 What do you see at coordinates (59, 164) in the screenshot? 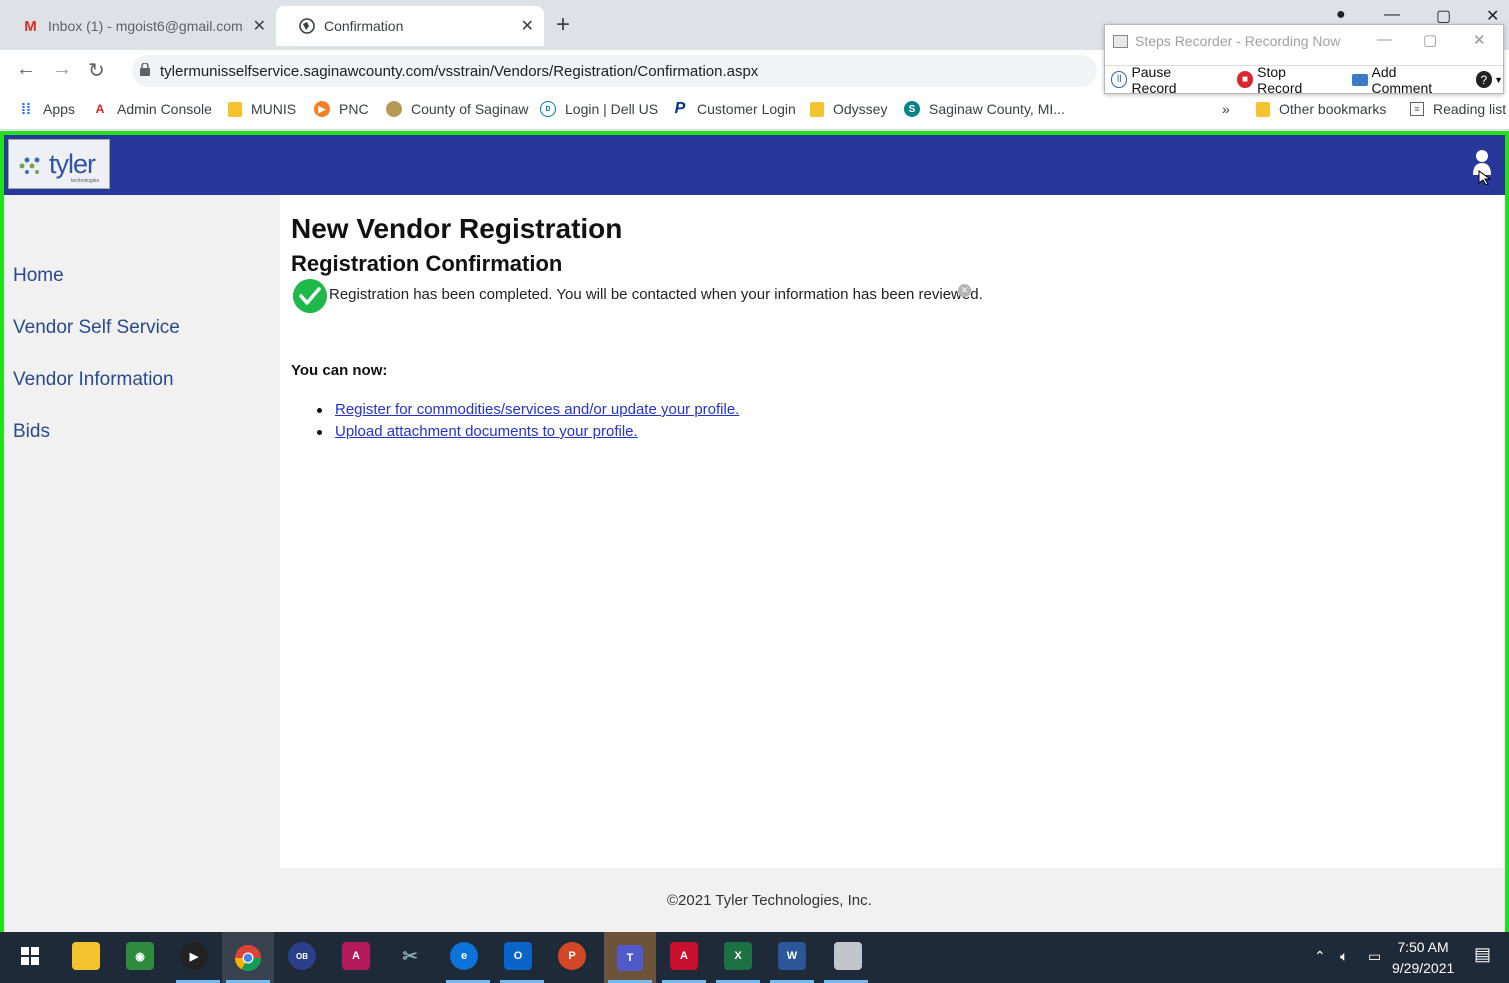
I see `tyler-logo: tyler technologies` at bounding box center [59, 164].